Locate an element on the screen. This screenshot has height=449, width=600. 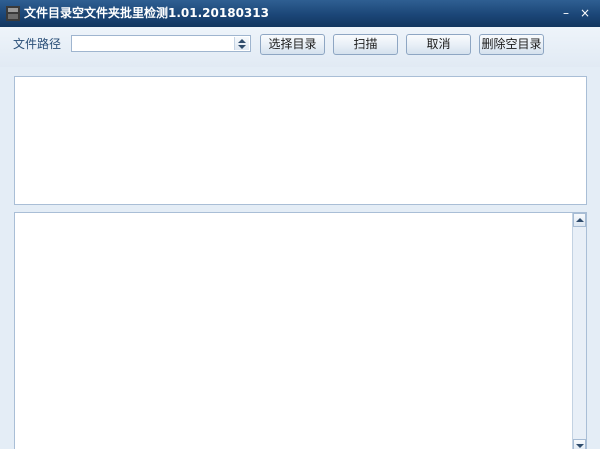
scroll-down-icon is located at coordinates (580, 446).